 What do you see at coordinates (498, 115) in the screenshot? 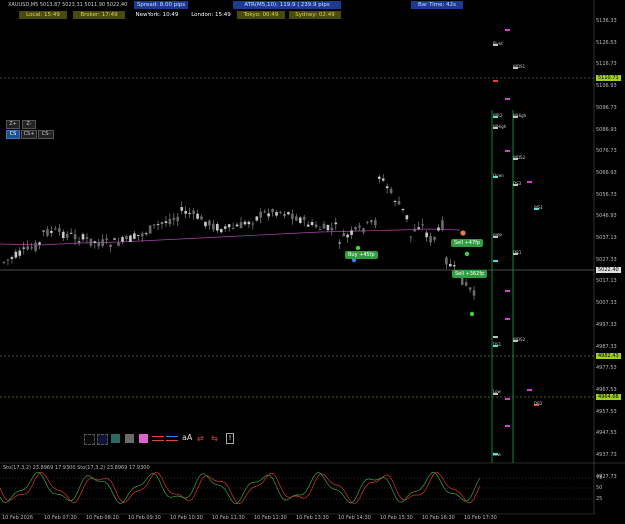
I see `level-label: WR2` at bounding box center [498, 115].